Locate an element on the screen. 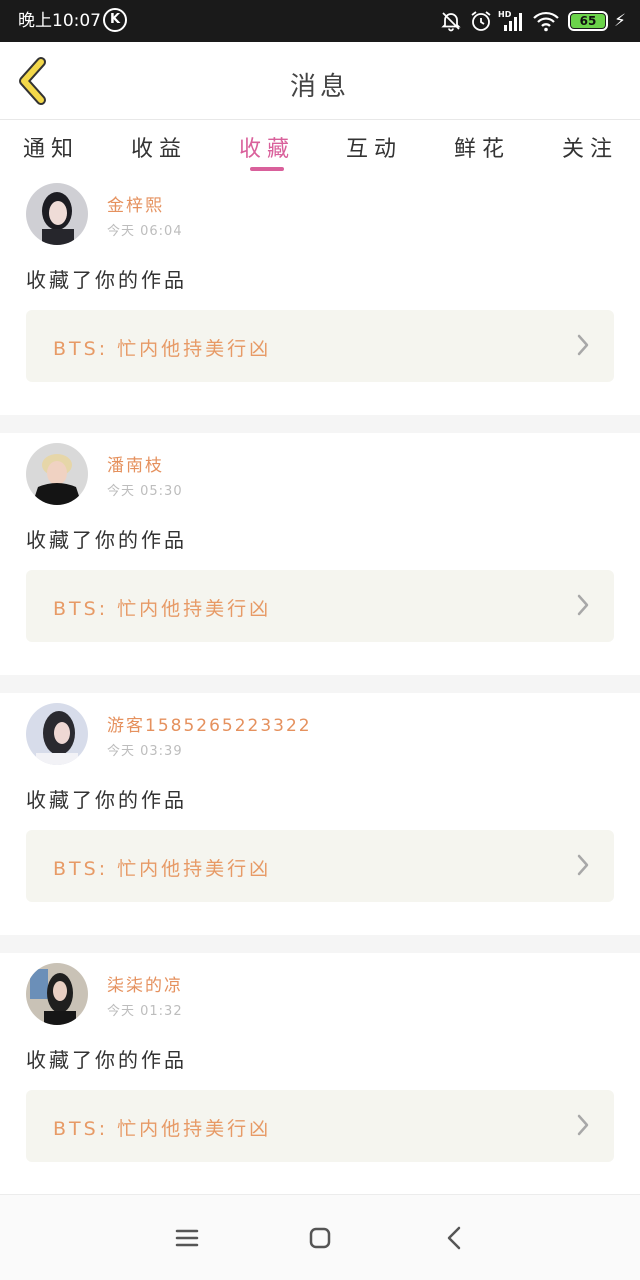 The height and width of the screenshot is (1280, 640). battery-level: 65 is located at coordinates (588, 21).